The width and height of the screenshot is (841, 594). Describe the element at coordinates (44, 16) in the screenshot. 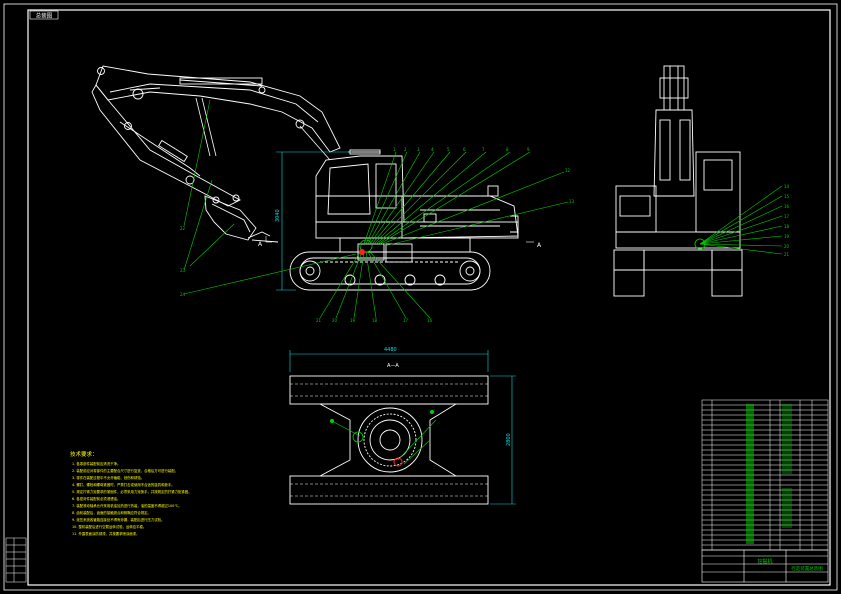

I see `corner-tag-text: 总装图` at that location.